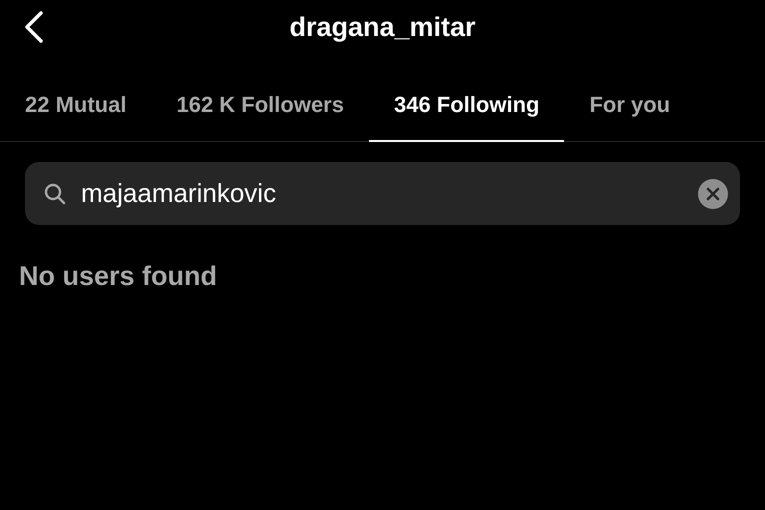  What do you see at coordinates (713, 193) in the screenshot?
I see `clear-icon` at bounding box center [713, 193].